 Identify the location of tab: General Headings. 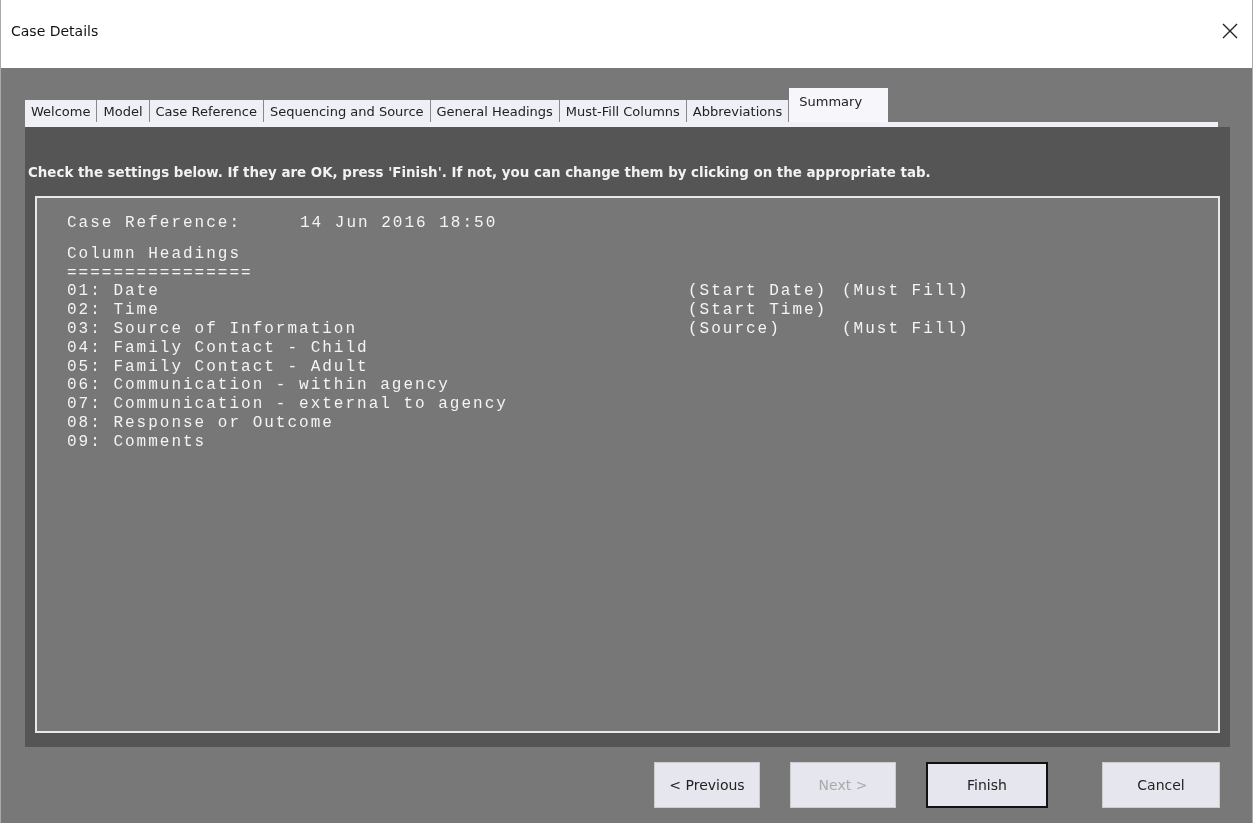
(495, 111).